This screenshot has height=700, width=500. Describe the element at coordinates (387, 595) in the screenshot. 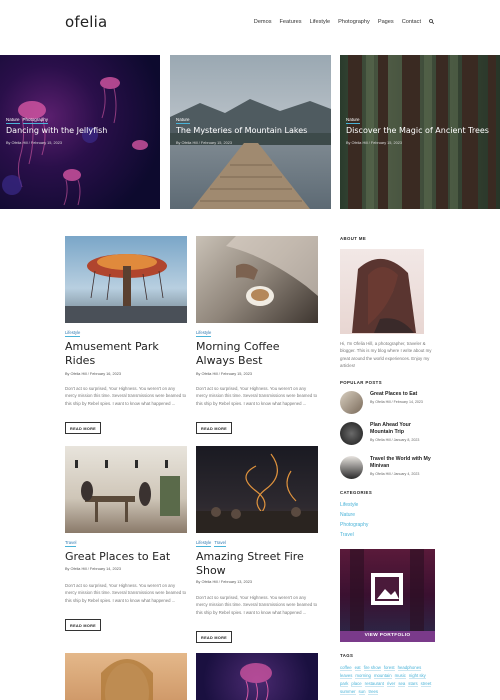

I see `portfolio-banner: VIEW PORTFOLIO` at that location.